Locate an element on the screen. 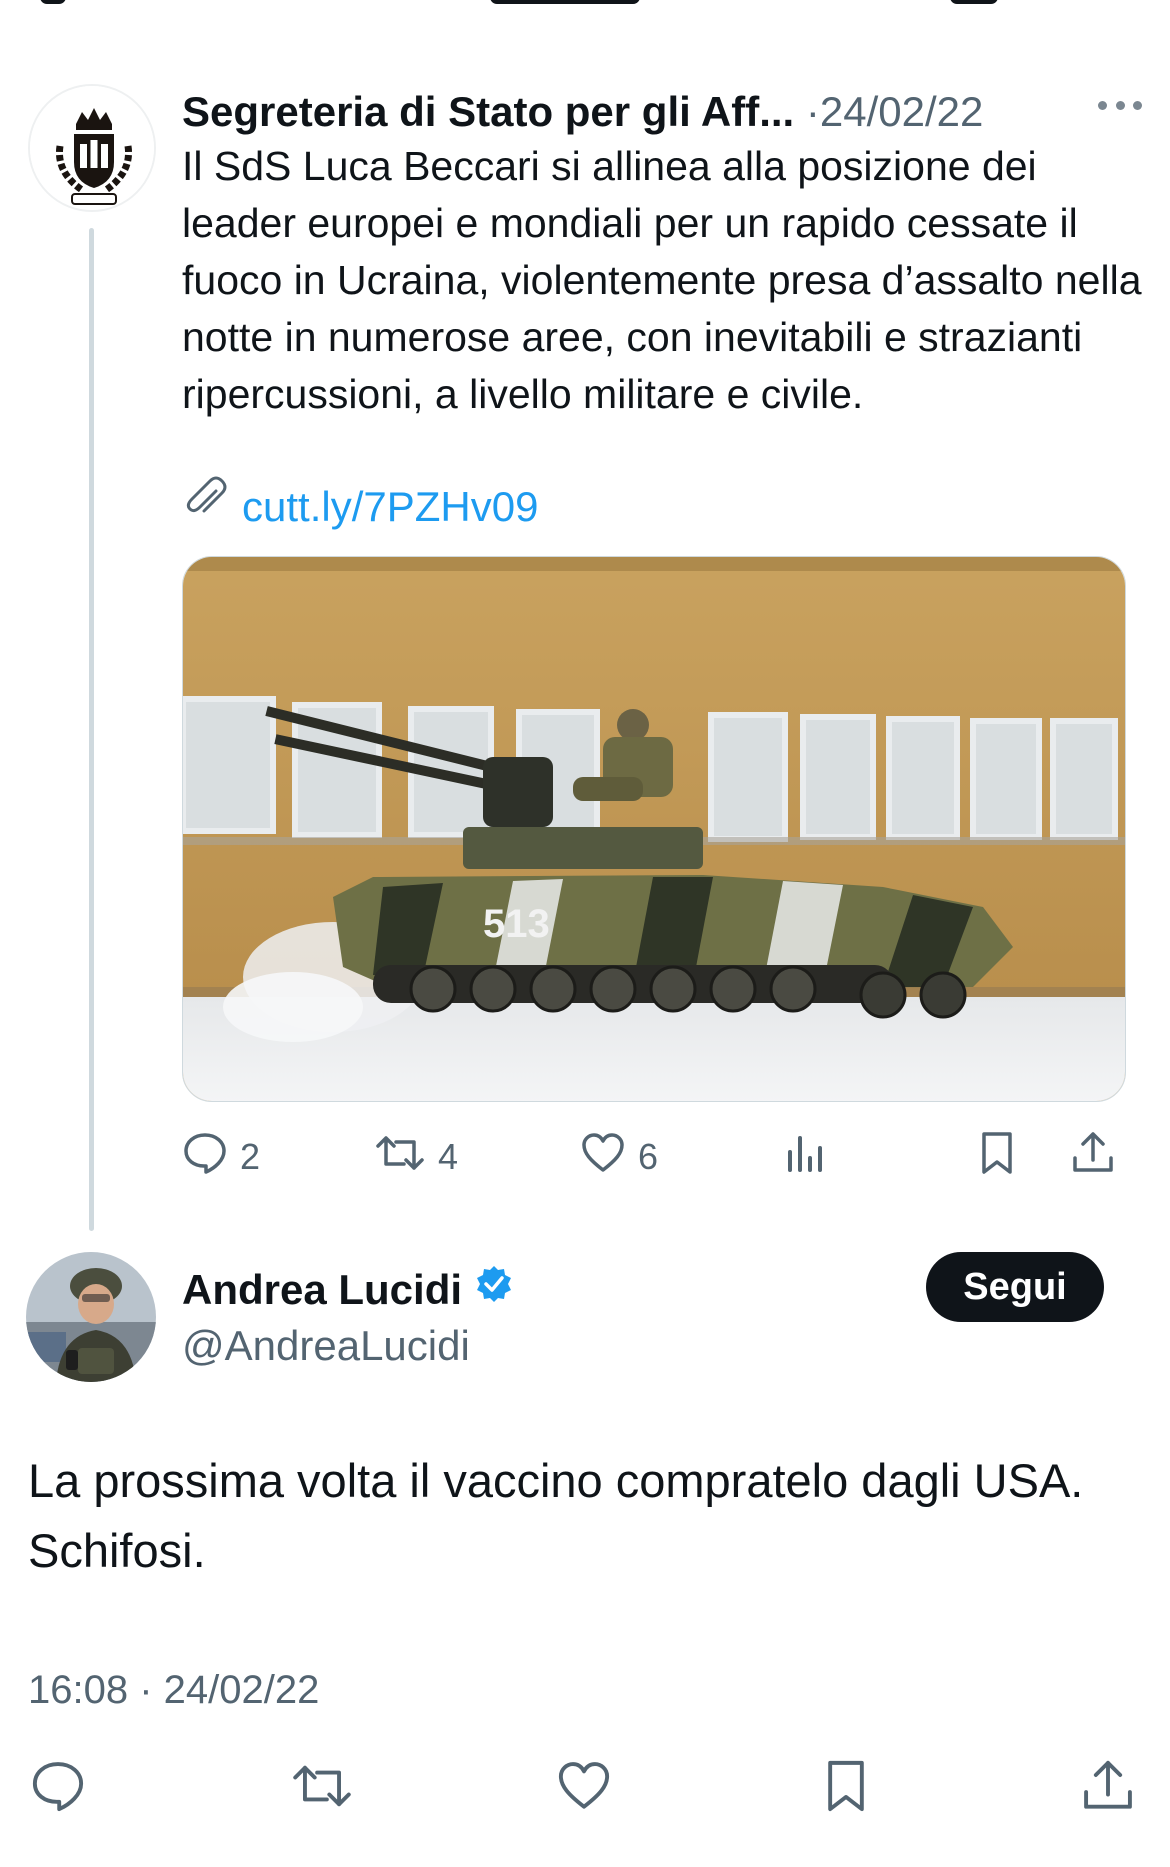 This screenshot has height=1867, width=1170. reply-count: 2 is located at coordinates (250, 1156).